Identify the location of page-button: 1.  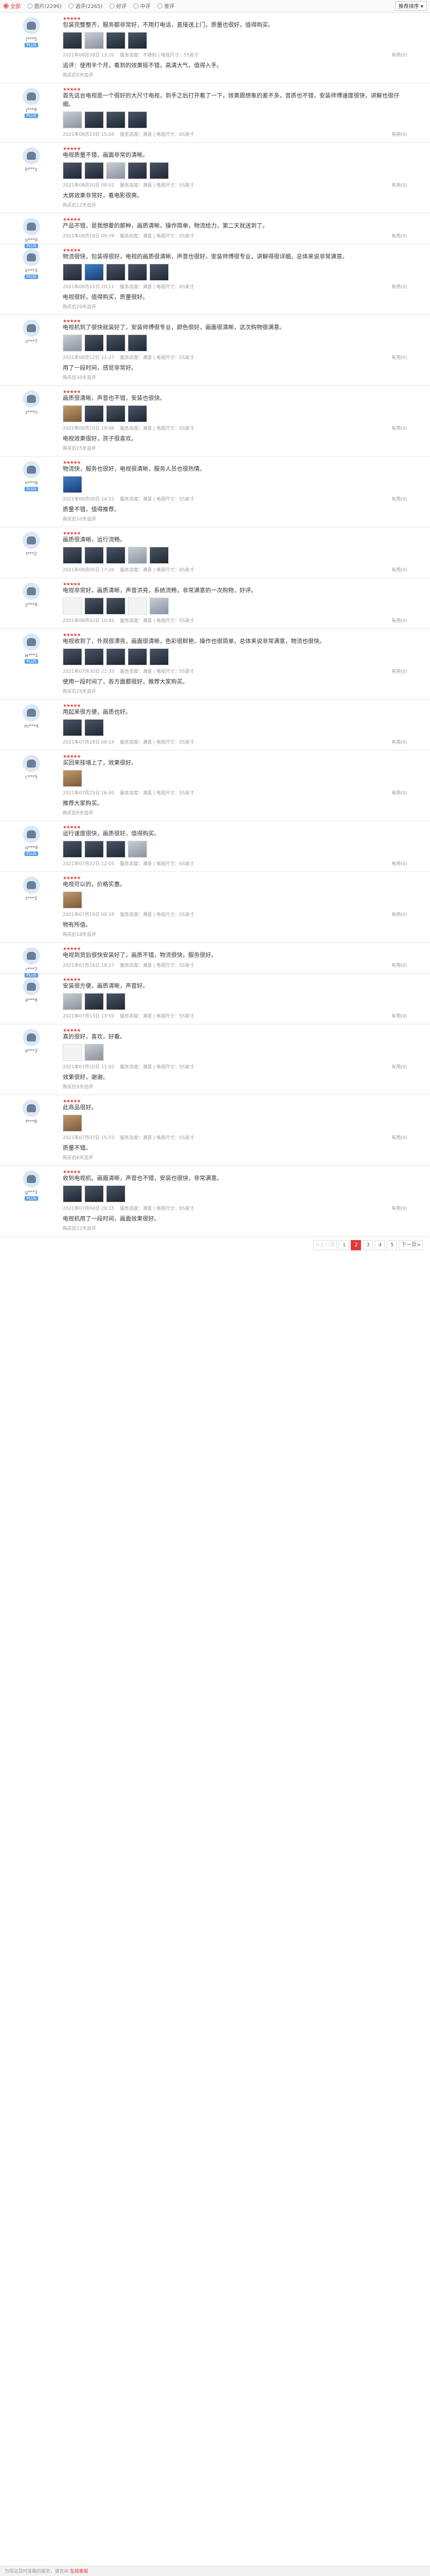
(344, 1245).